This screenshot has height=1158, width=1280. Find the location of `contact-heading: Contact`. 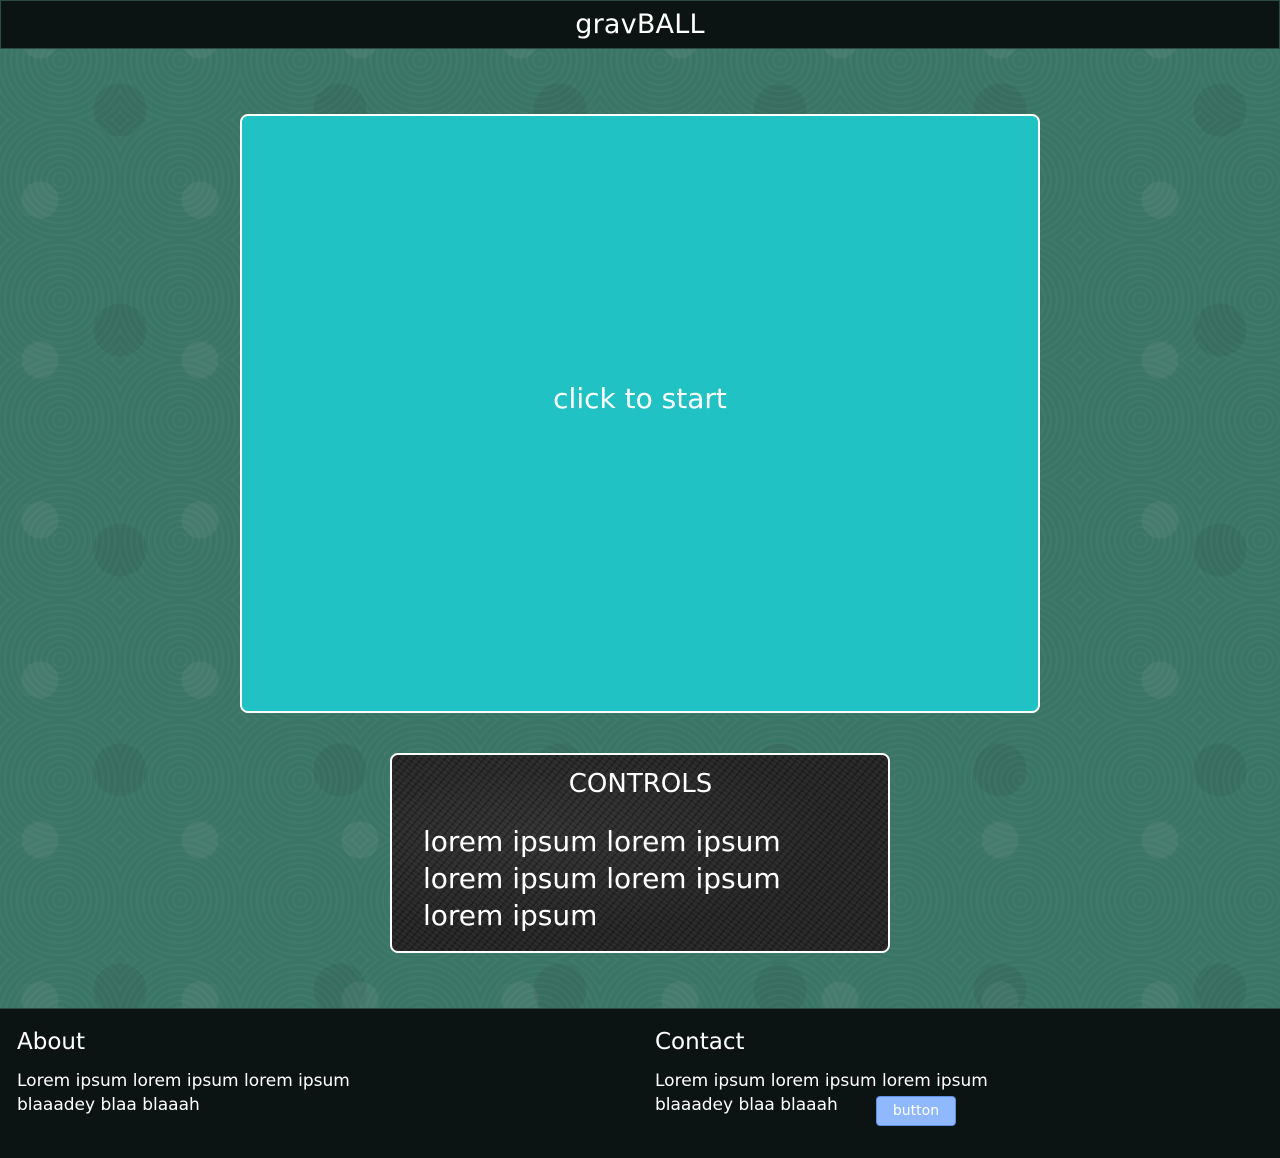

contact-heading: Contact is located at coordinates (700, 1042).